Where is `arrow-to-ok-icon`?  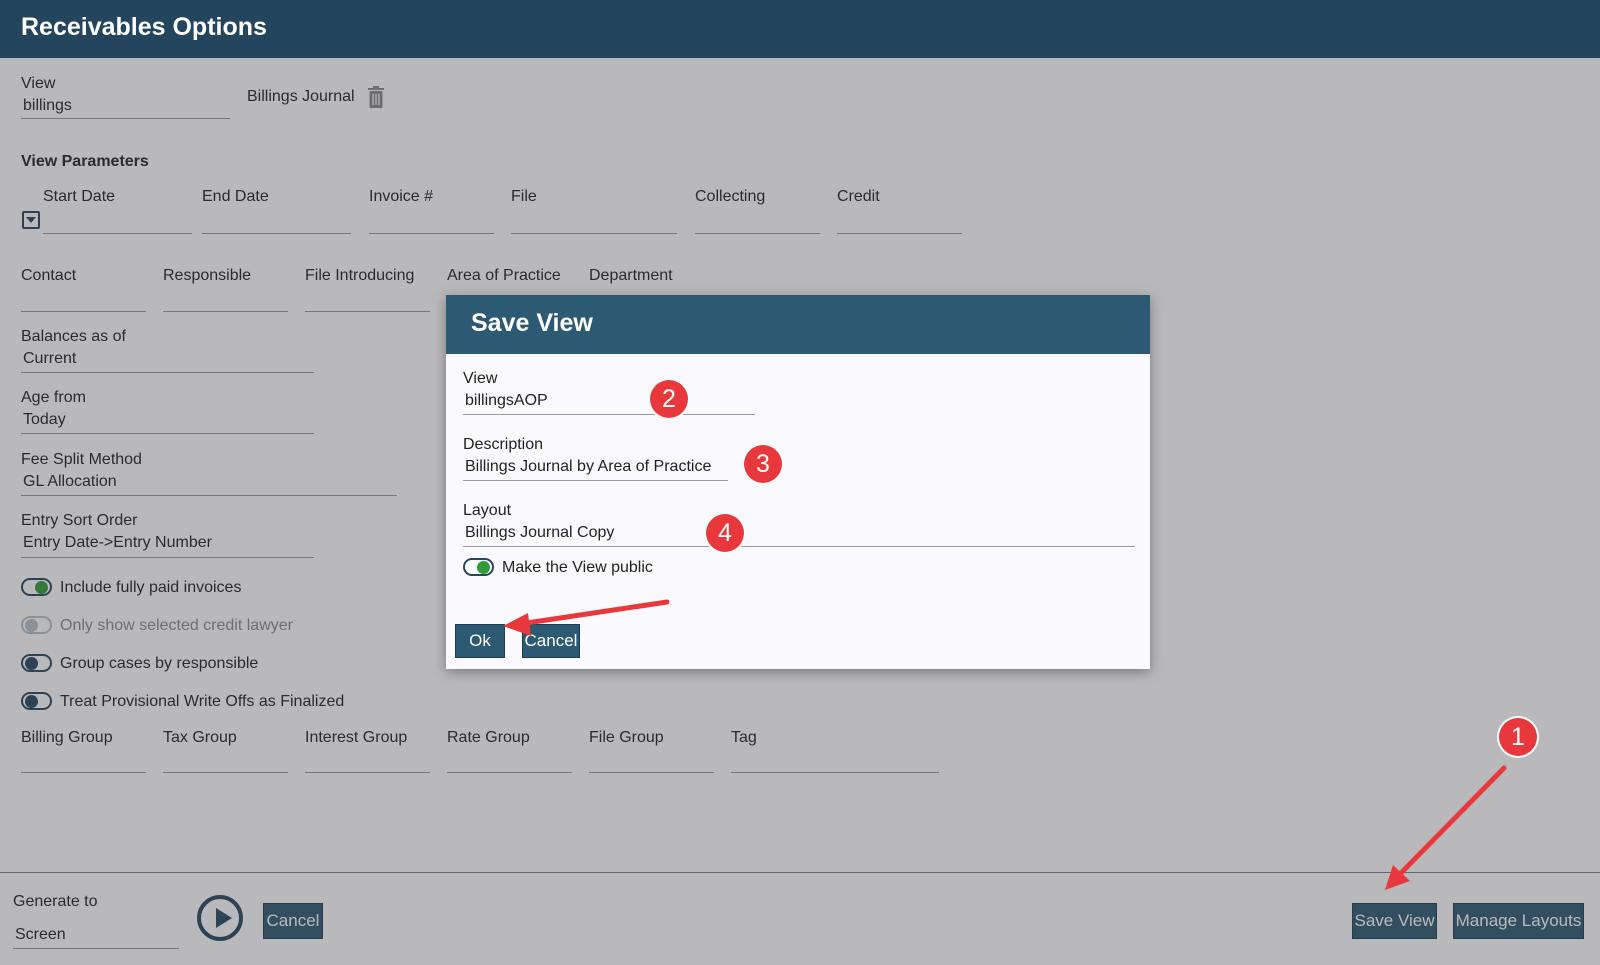
arrow-to-ok-icon is located at coordinates (586, 617).